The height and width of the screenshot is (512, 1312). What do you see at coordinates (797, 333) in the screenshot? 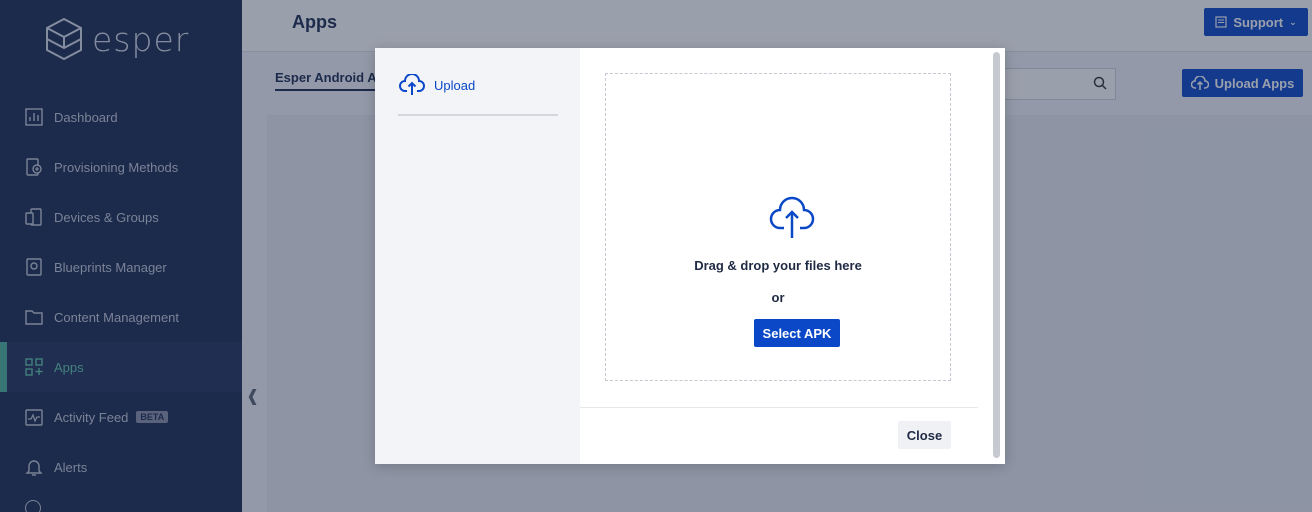
I see `select-apk-button: Select APK` at bounding box center [797, 333].